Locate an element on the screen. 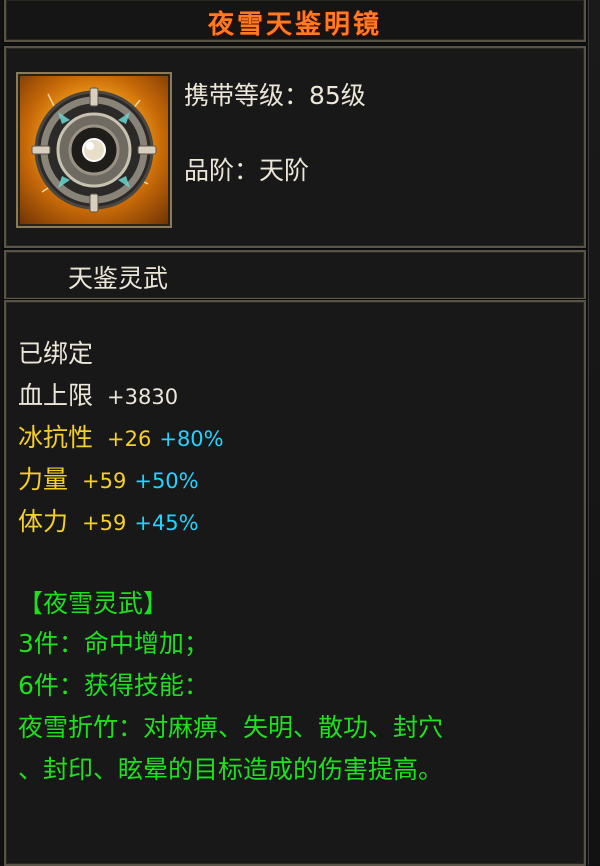  tooltip-title-bar: 夜雪天鉴明镜 is located at coordinates (295, 21).